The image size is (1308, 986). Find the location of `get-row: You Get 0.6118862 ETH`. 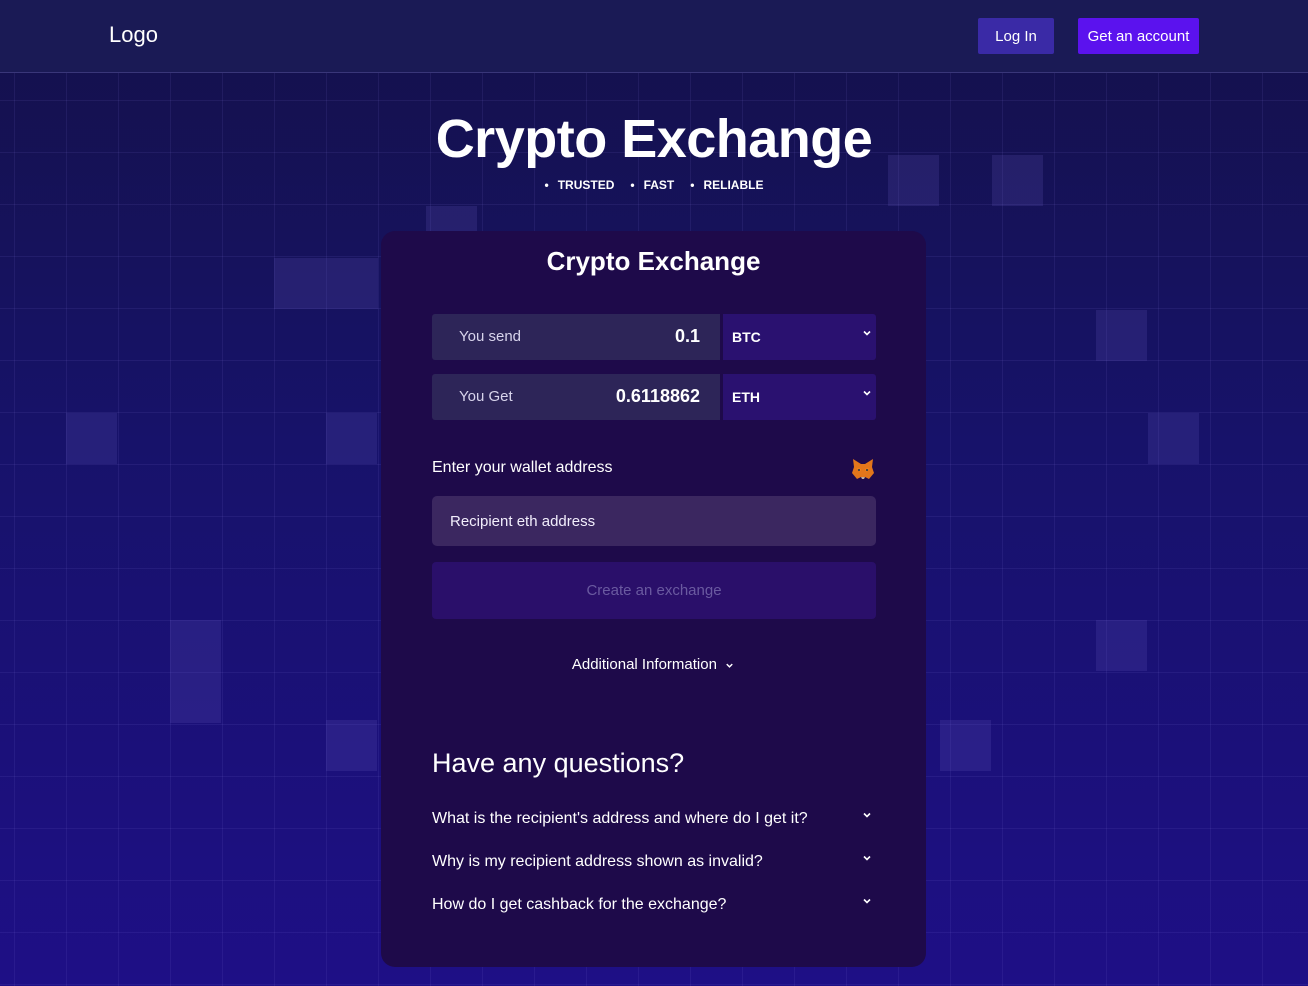

get-row: You Get 0.6118862 ETH is located at coordinates (654, 397).